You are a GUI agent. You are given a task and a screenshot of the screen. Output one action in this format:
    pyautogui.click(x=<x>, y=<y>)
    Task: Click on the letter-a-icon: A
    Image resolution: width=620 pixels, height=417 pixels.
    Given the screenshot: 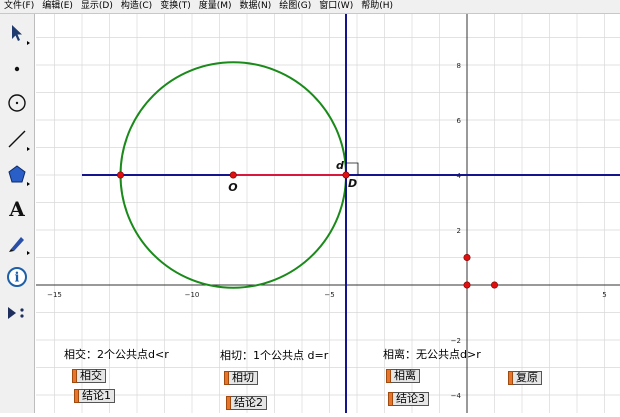 What is the action you would take?
    pyautogui.click(x=17, y=209)
    